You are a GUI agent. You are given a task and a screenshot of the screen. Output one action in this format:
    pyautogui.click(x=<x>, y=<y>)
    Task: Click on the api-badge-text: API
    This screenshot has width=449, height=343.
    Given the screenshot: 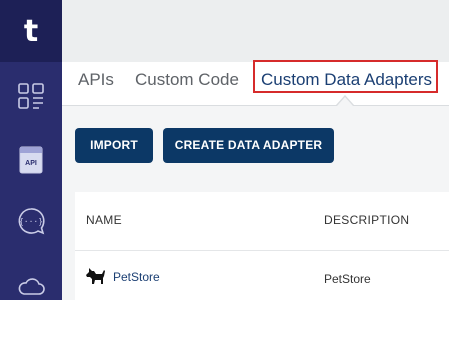 What is the action you would take?
    pyautogui.click(x=31, y=163)
    